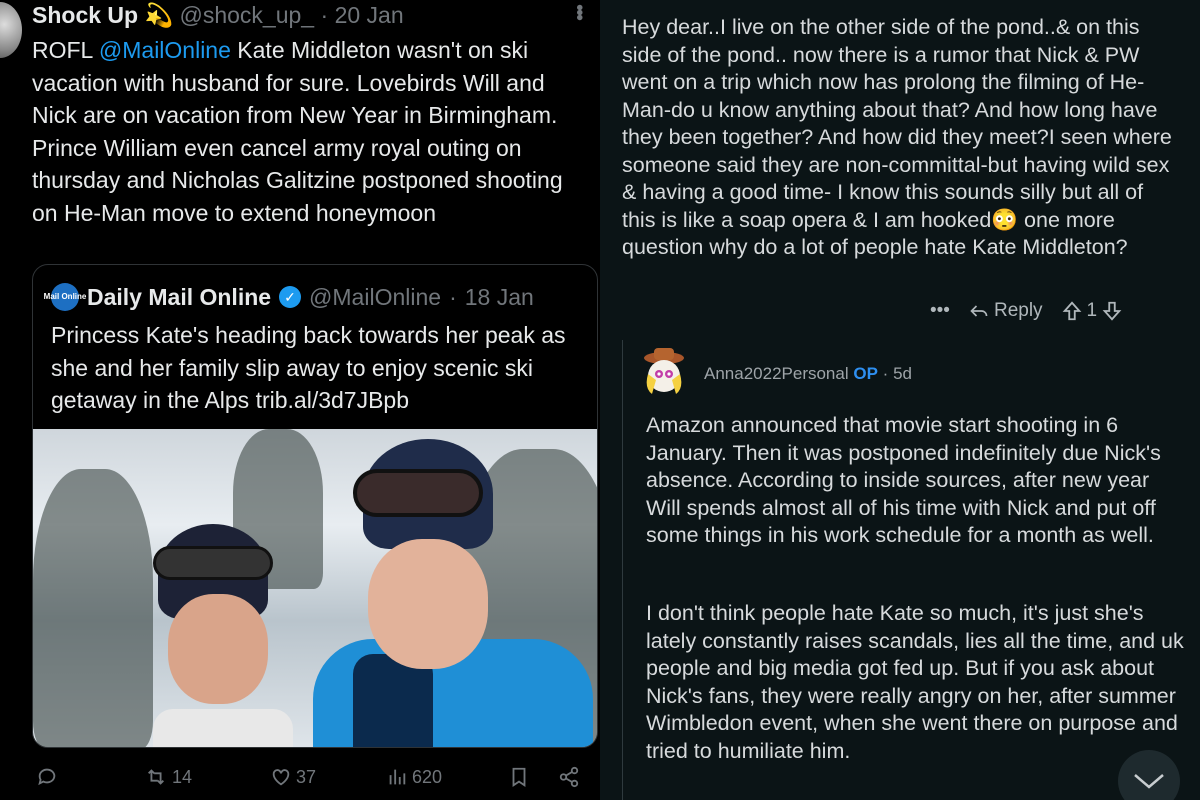 Image resolution: width=1200 pixels, height=800 pixels. I want to click on like-button: 37, so click(293, 777).